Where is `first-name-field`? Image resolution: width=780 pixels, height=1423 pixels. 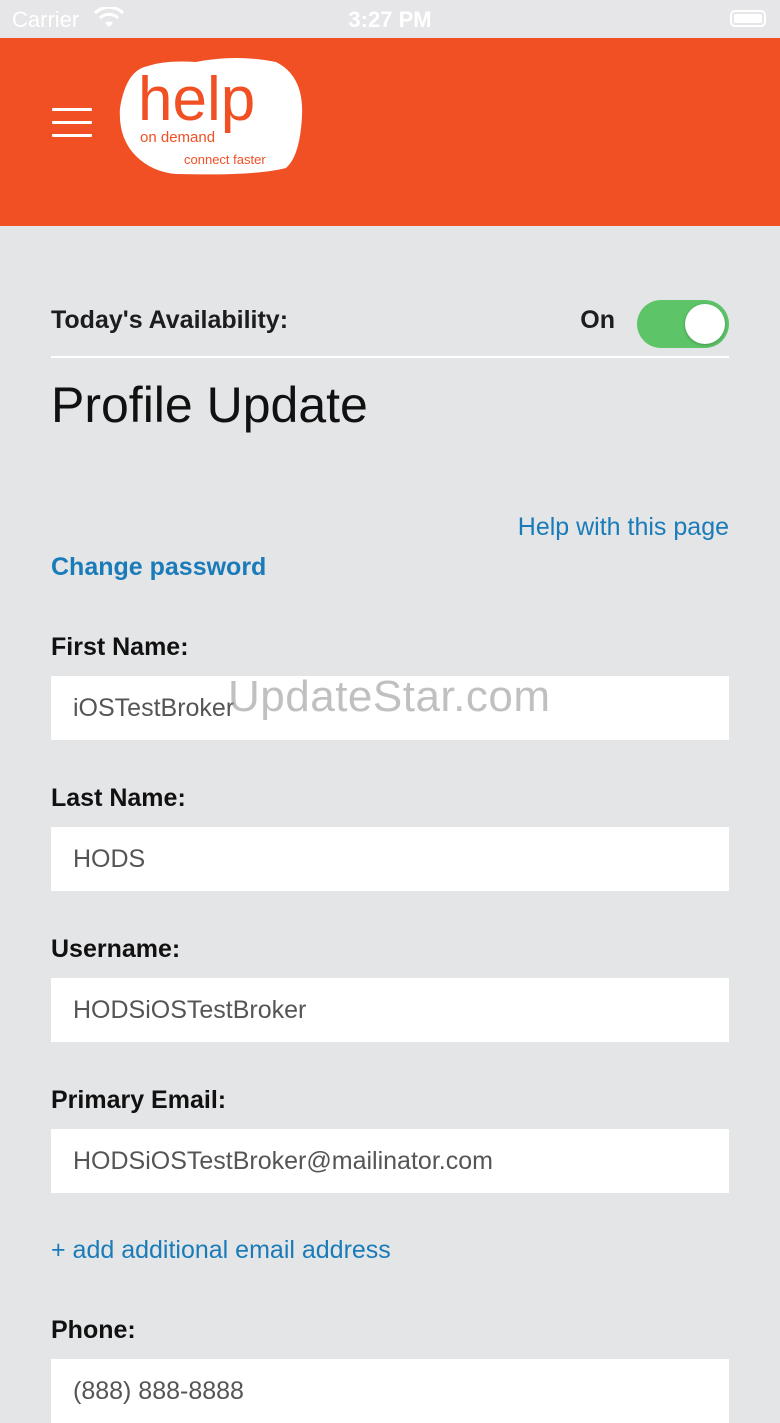 first-name-field is located at coordinates (390, 708).